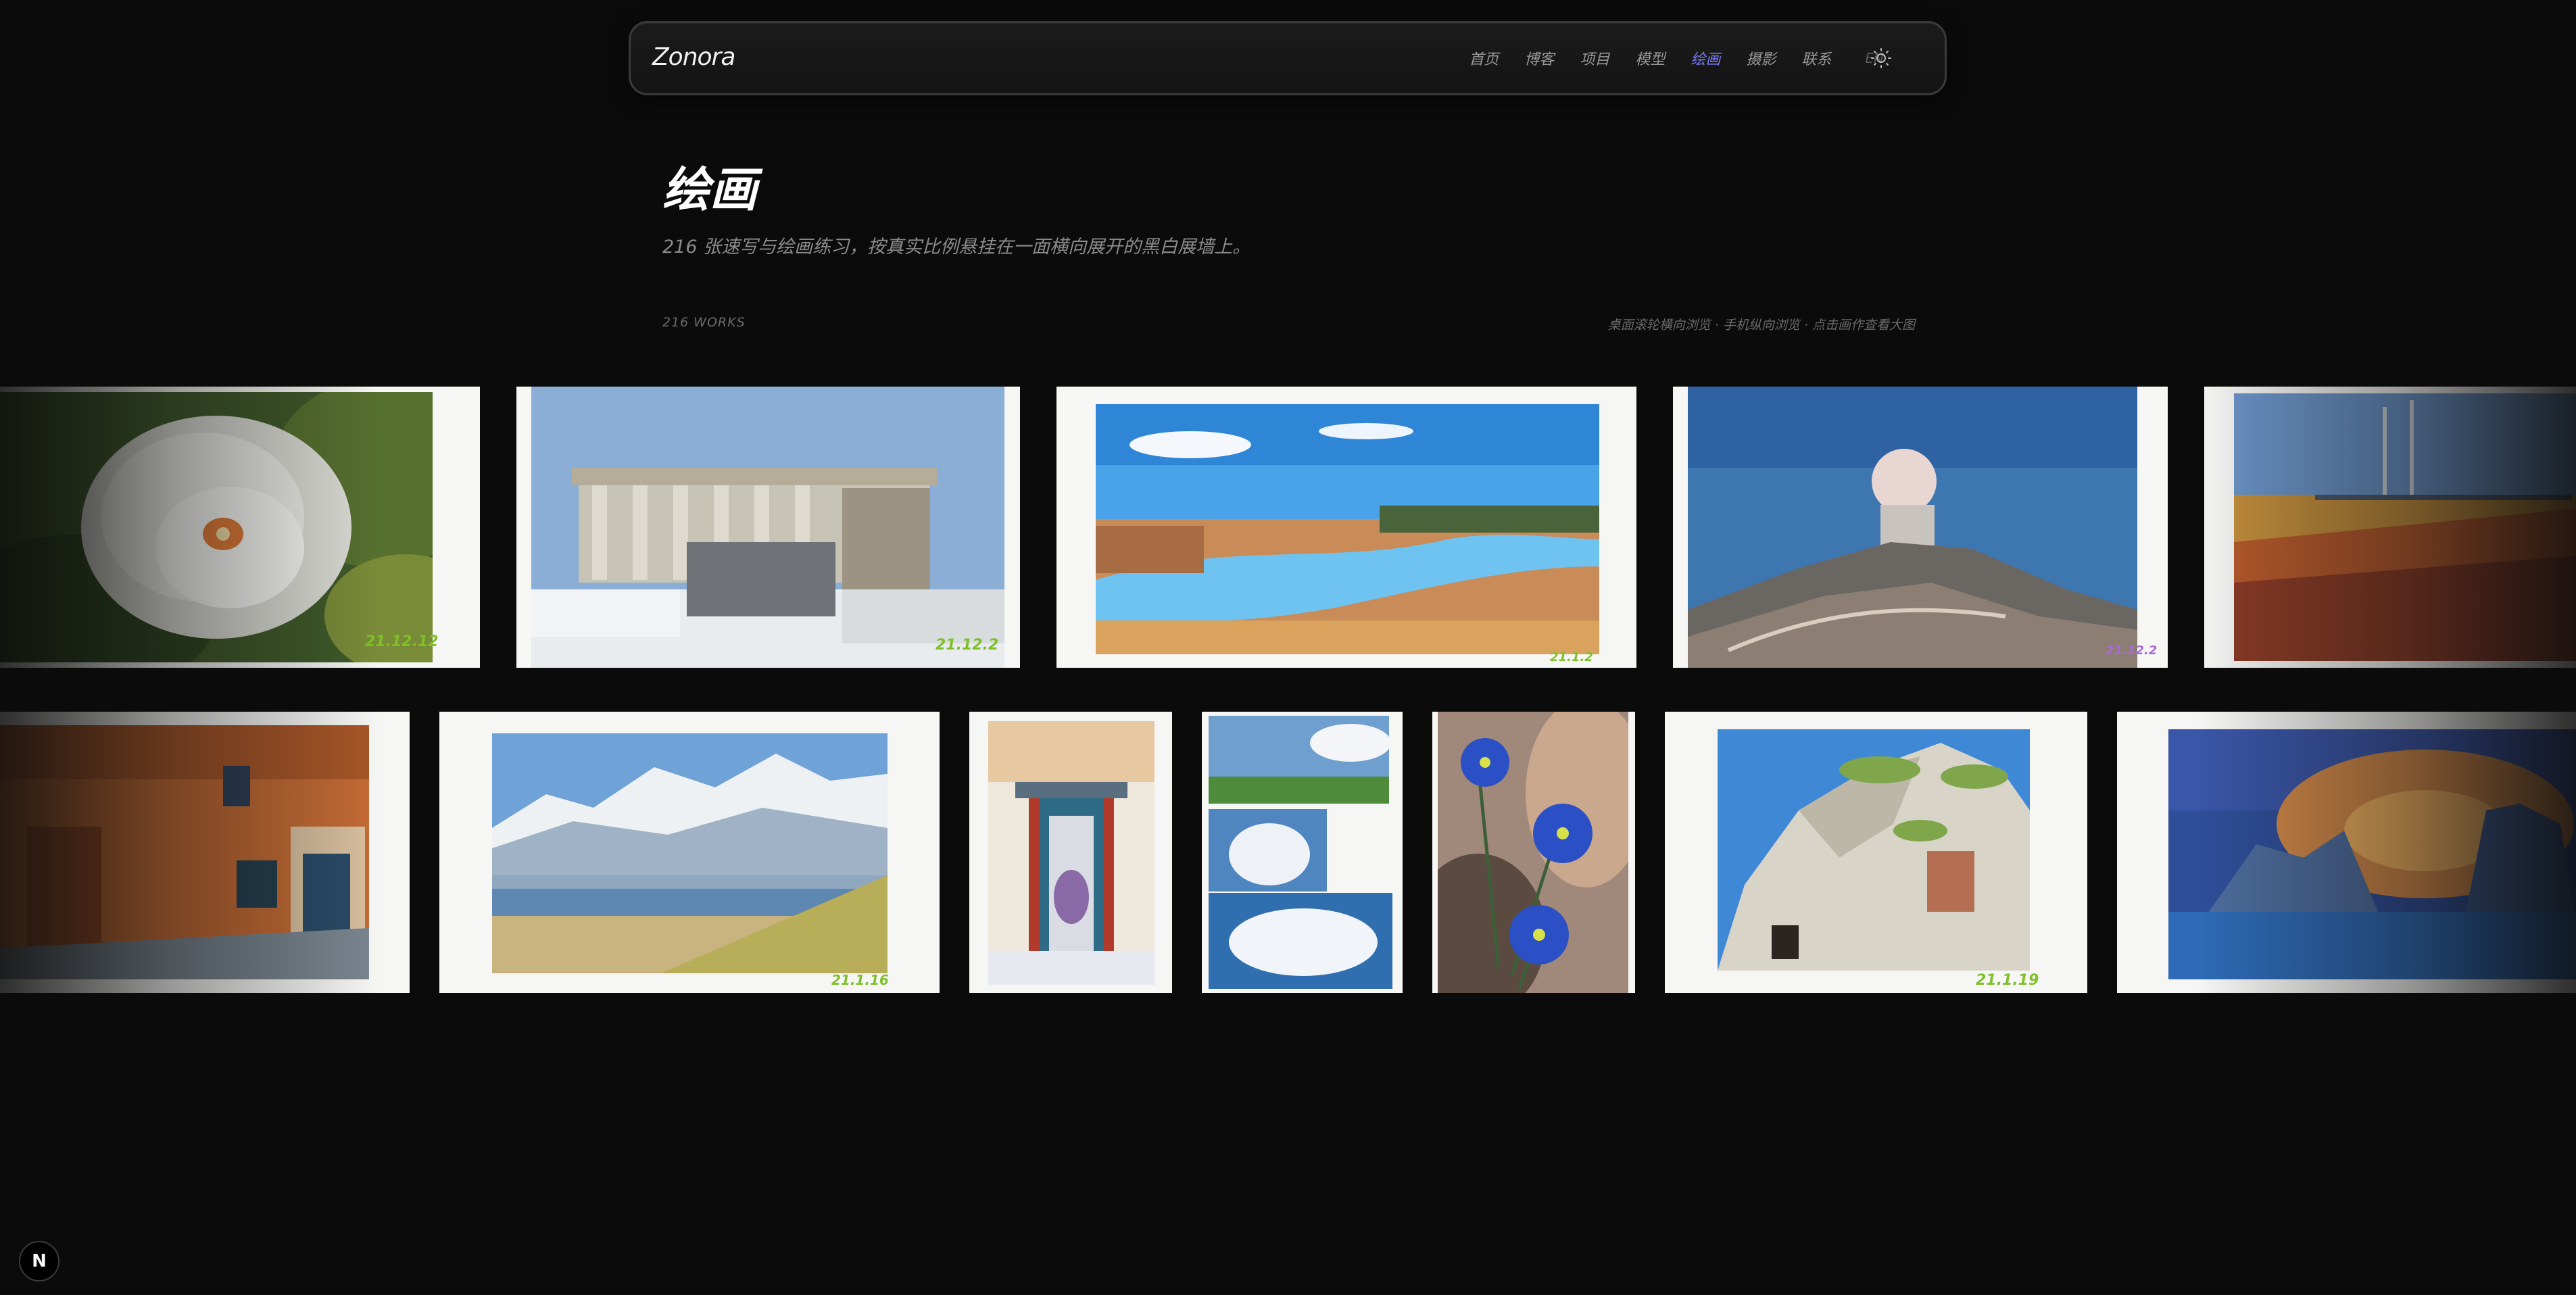  Describe the element at coordinates (1705, 58) in the screenshot. I see `nav-item-paintings: 绘画` at that location.